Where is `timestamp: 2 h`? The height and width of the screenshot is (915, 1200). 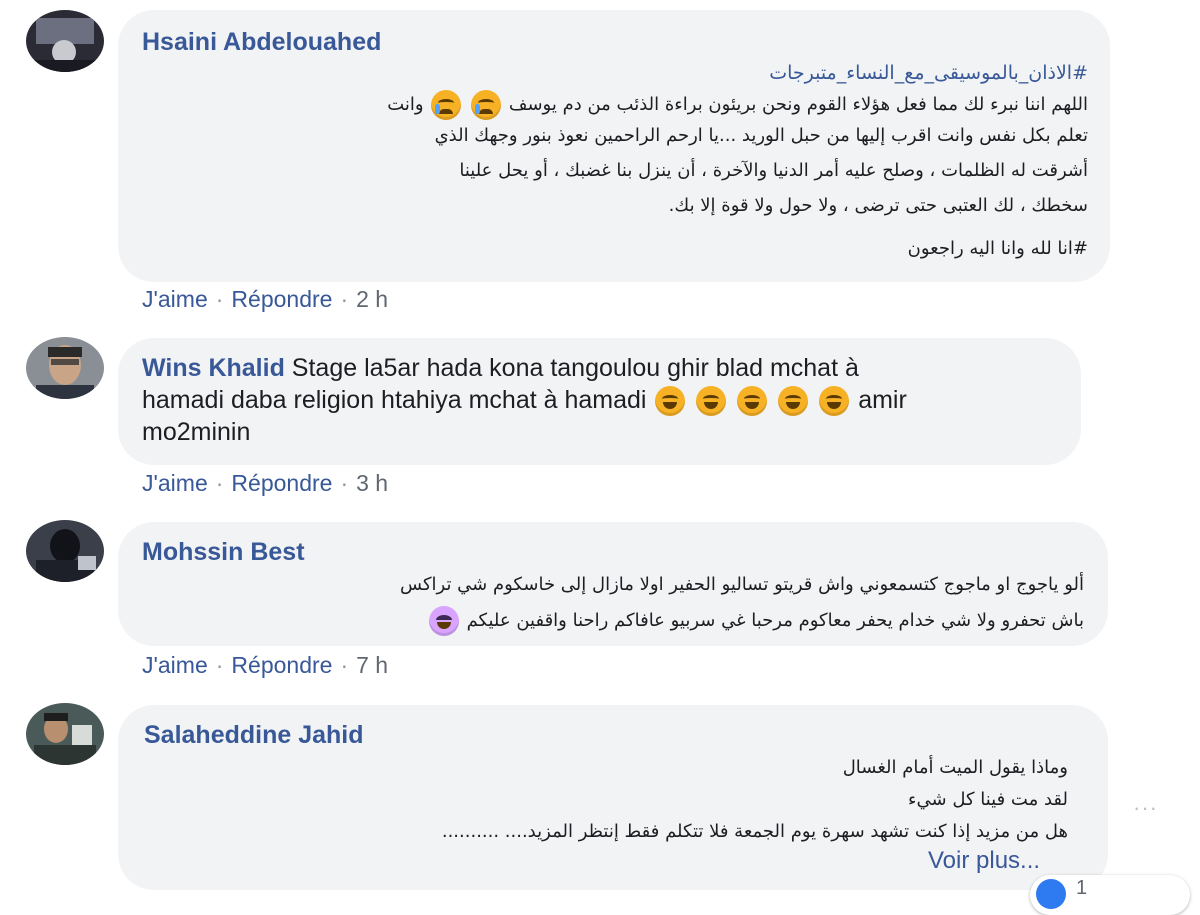
timestamp: 2 h is located at coordinates (372, 299).